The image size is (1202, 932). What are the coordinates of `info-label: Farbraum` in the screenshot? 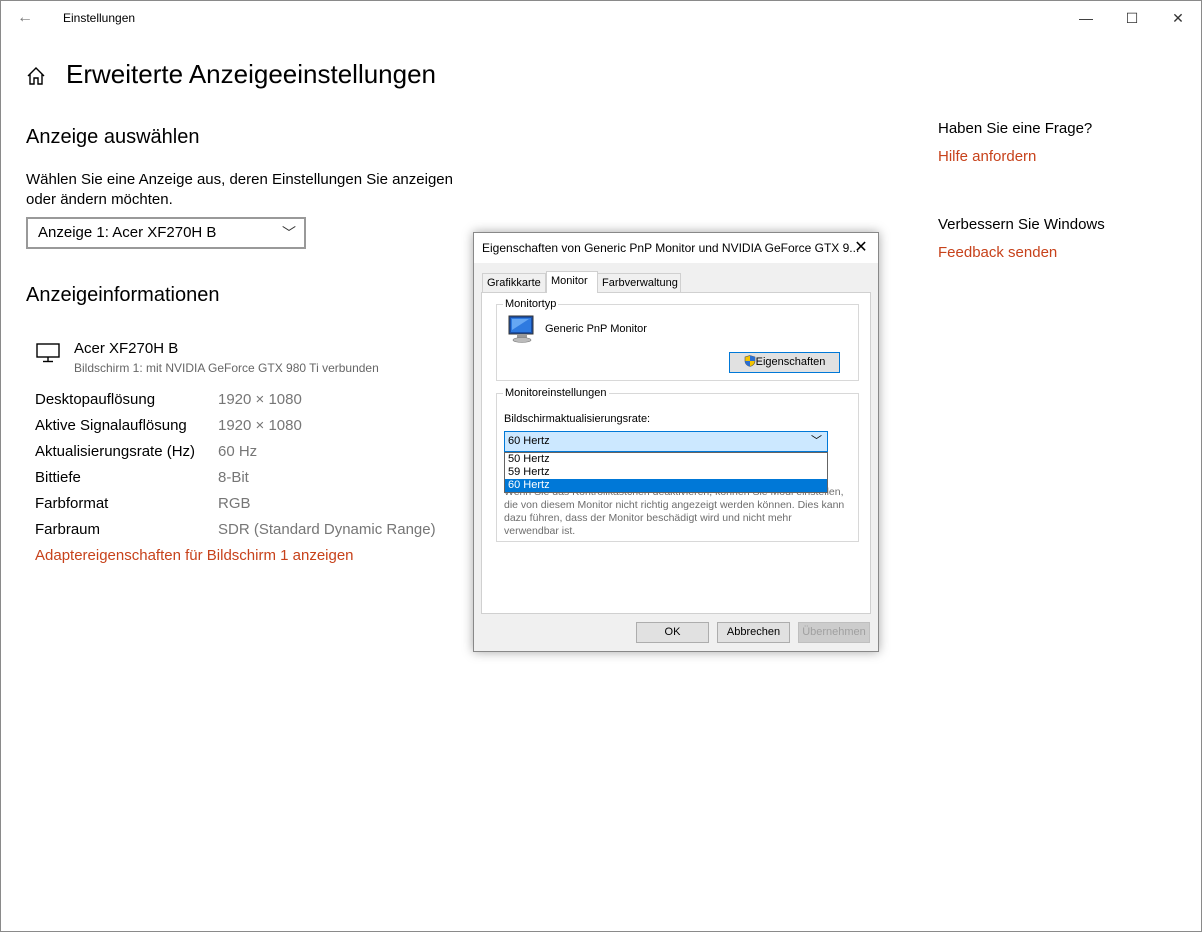 It's located at (68, 529).